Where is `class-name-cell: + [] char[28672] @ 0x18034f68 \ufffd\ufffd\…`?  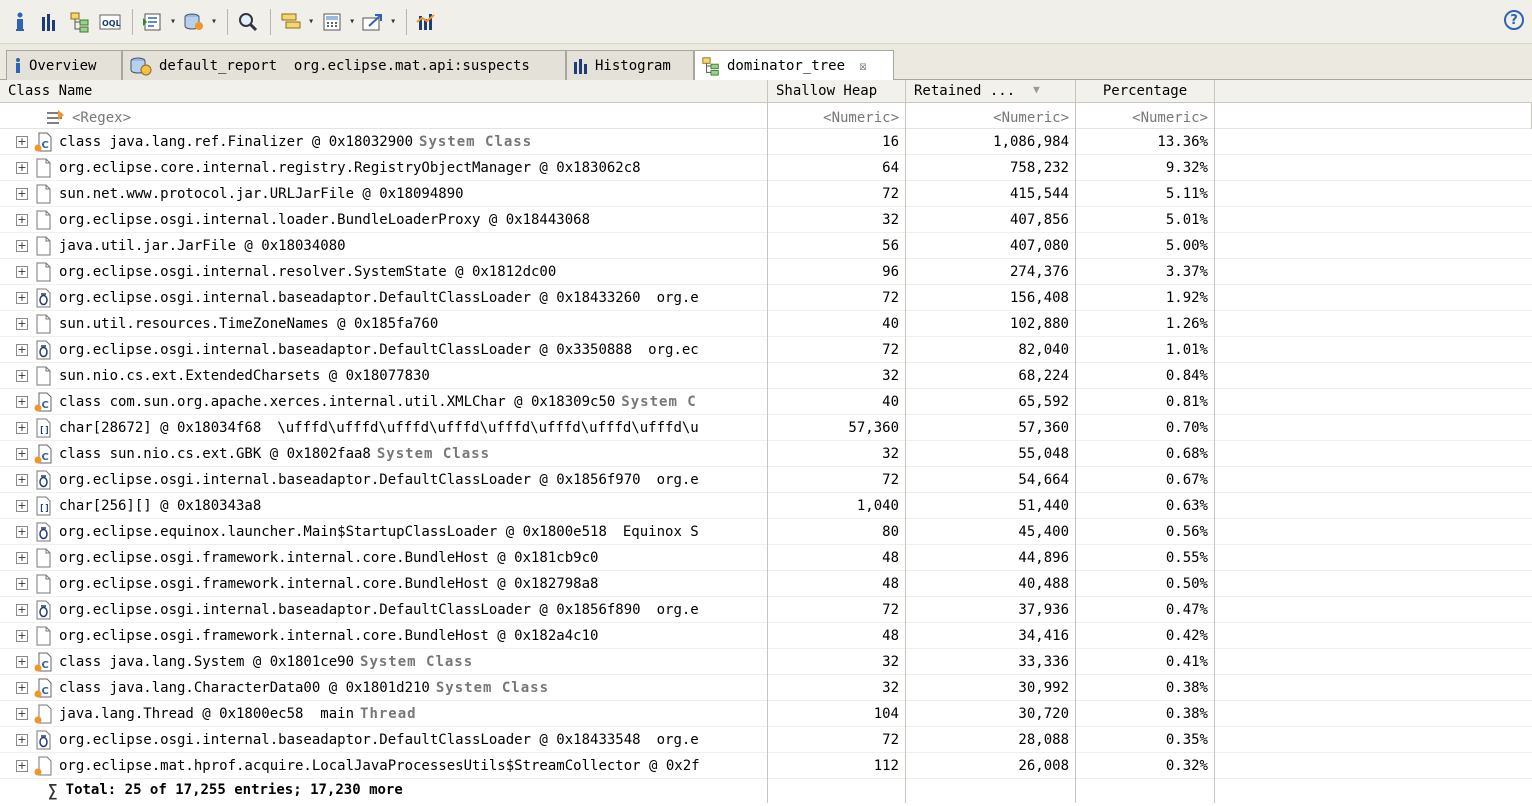 class-name-cell: + [] char[28672] @ 0x18034f68 \ufffd\ufffd\… is located at coordinates (384, 427).